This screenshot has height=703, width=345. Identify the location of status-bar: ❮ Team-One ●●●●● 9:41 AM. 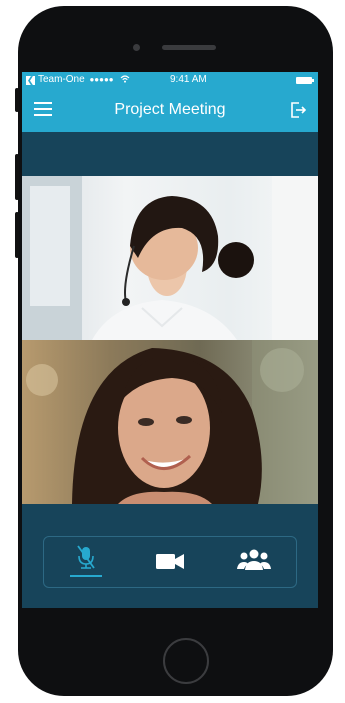
(170, 80).